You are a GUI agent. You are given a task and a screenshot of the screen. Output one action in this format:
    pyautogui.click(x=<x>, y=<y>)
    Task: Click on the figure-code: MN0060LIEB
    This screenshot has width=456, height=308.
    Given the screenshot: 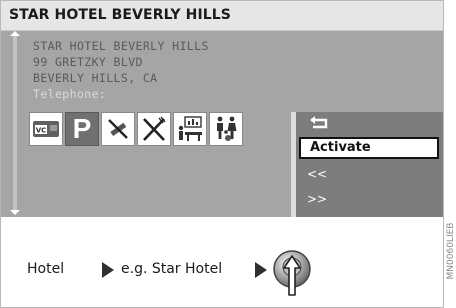 What is the action you would take?
    pyautogui.click(x=451, y=252)
    